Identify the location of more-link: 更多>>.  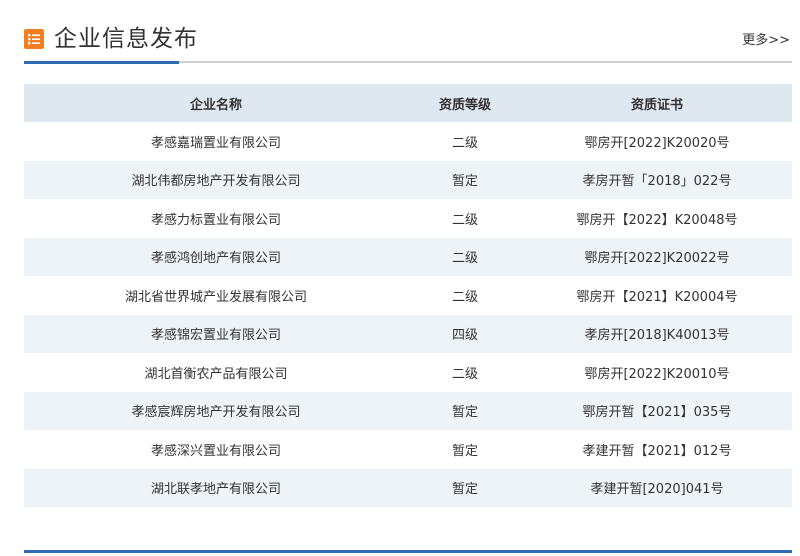
(766, 41).